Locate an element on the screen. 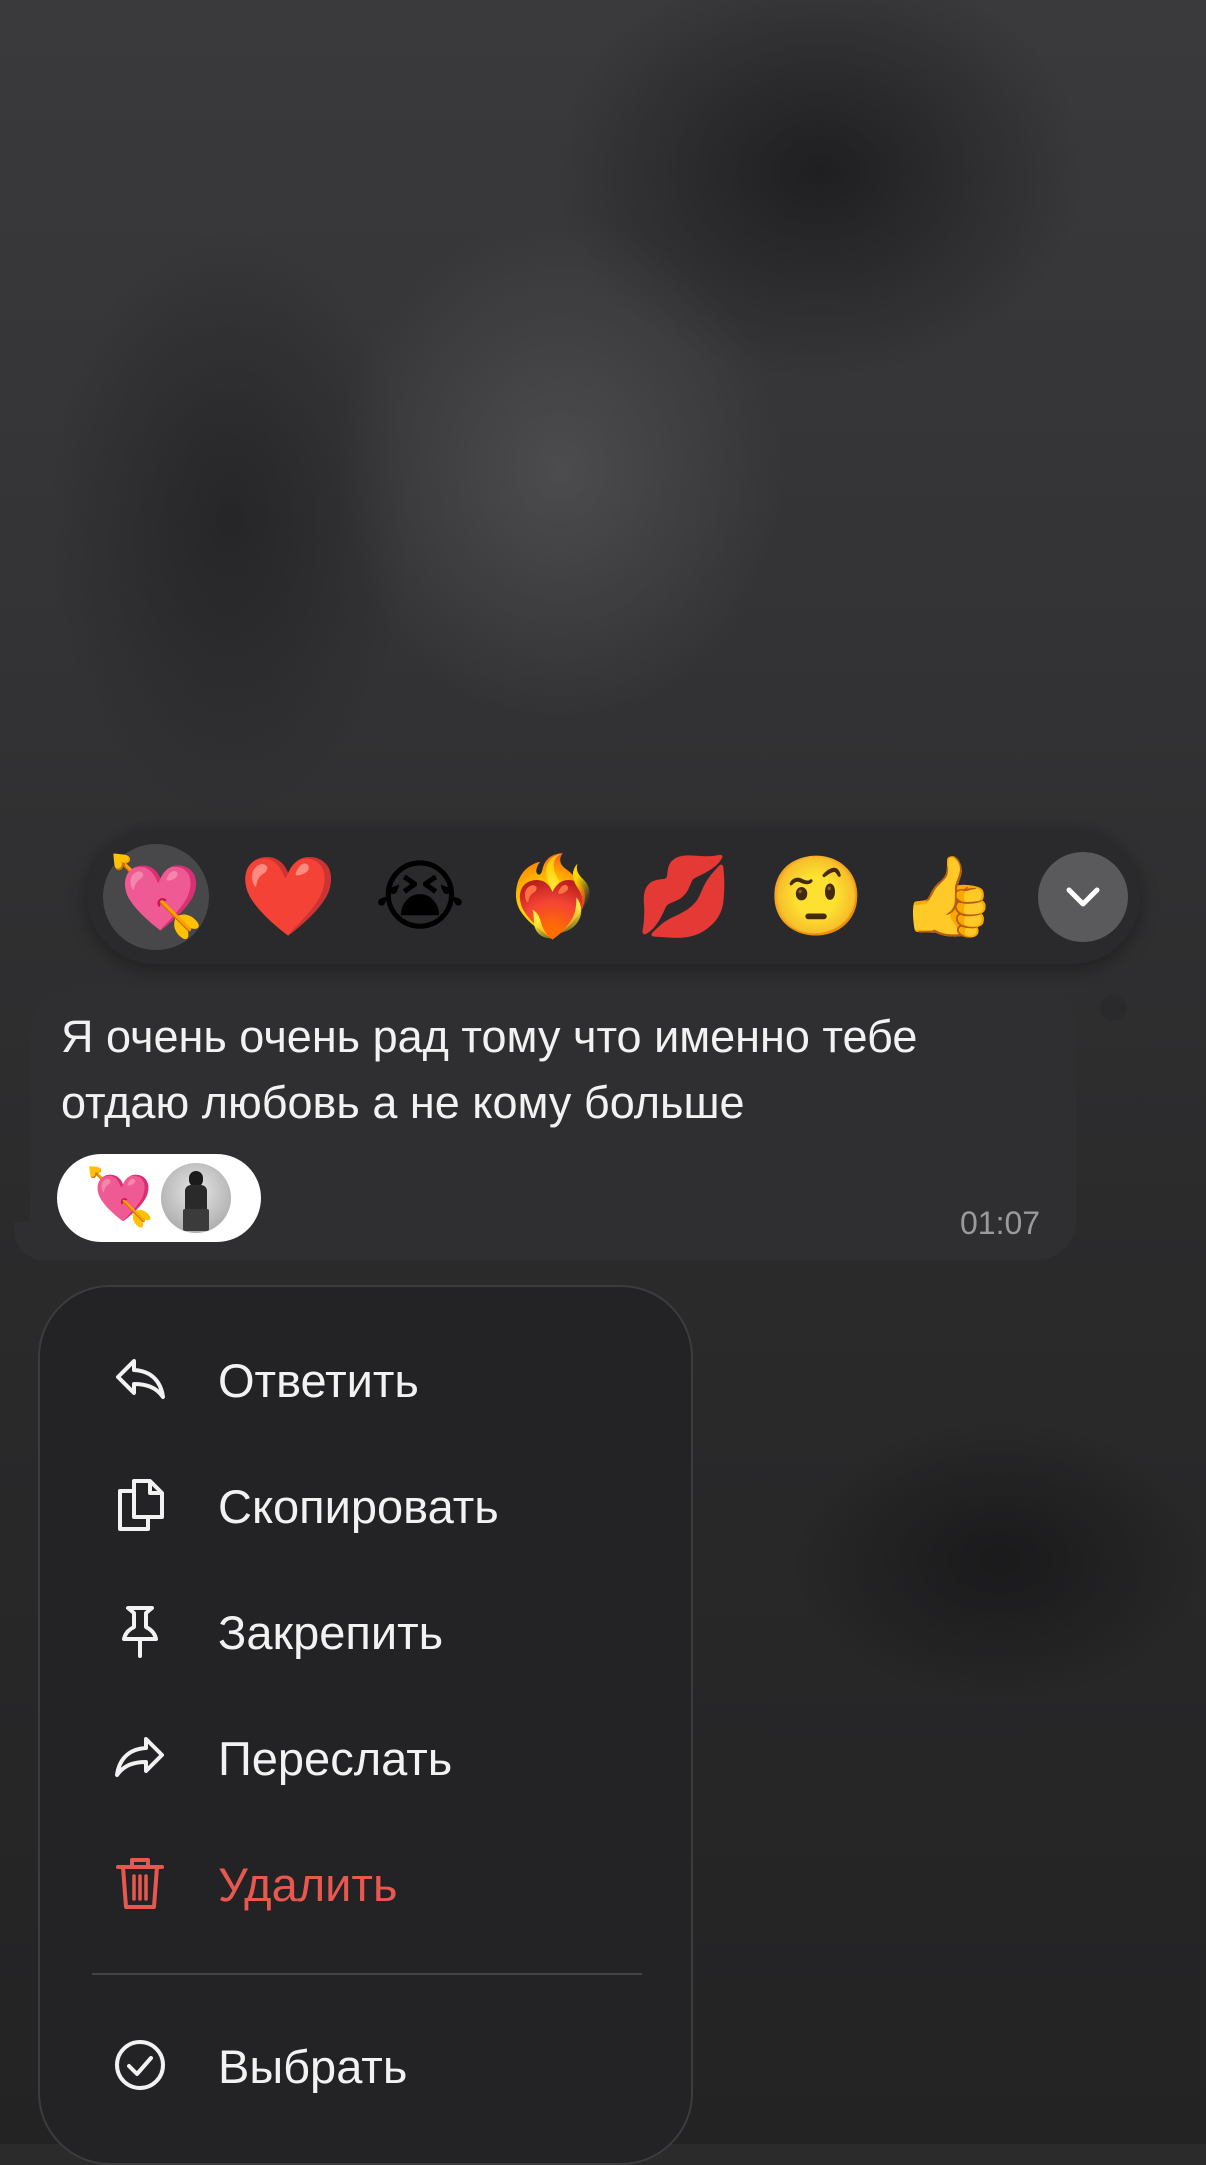 The height and width of the screenshot is (2165, 1206). reaction-raised-eyebrow-face: 🤨 is located at coordinates (816, 897).